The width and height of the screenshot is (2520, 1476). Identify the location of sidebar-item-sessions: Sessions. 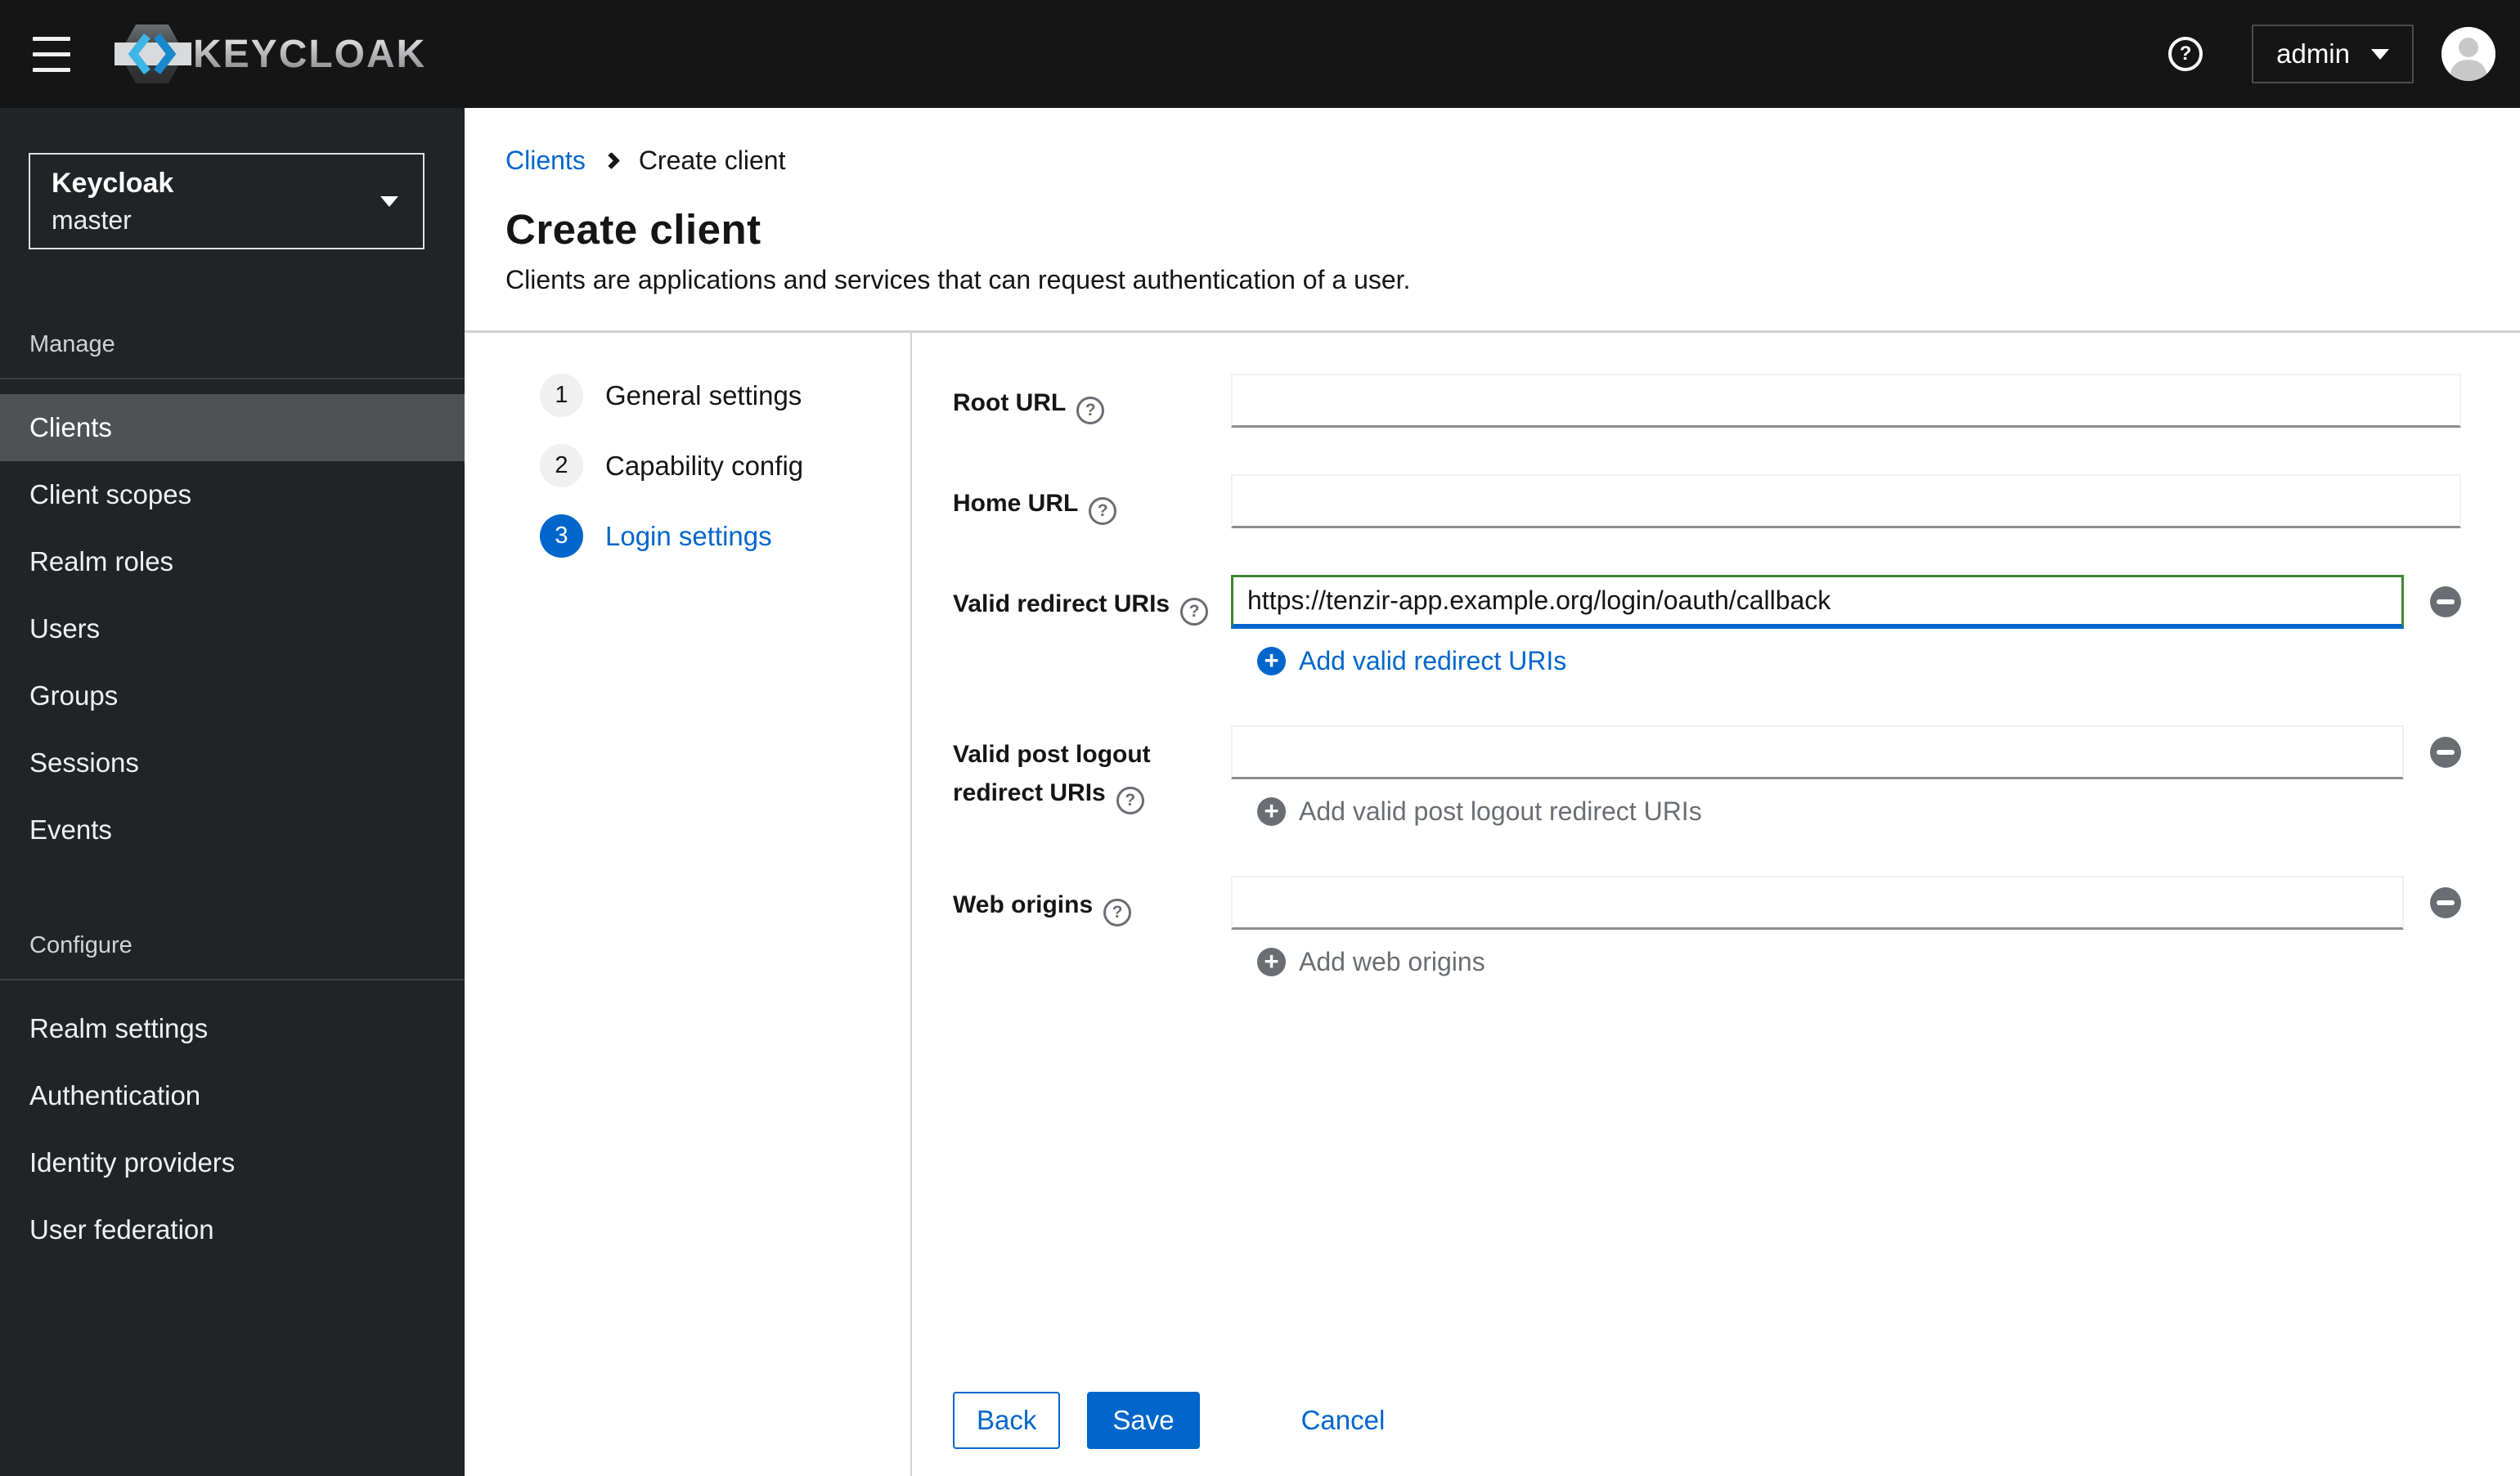
(233, 763).